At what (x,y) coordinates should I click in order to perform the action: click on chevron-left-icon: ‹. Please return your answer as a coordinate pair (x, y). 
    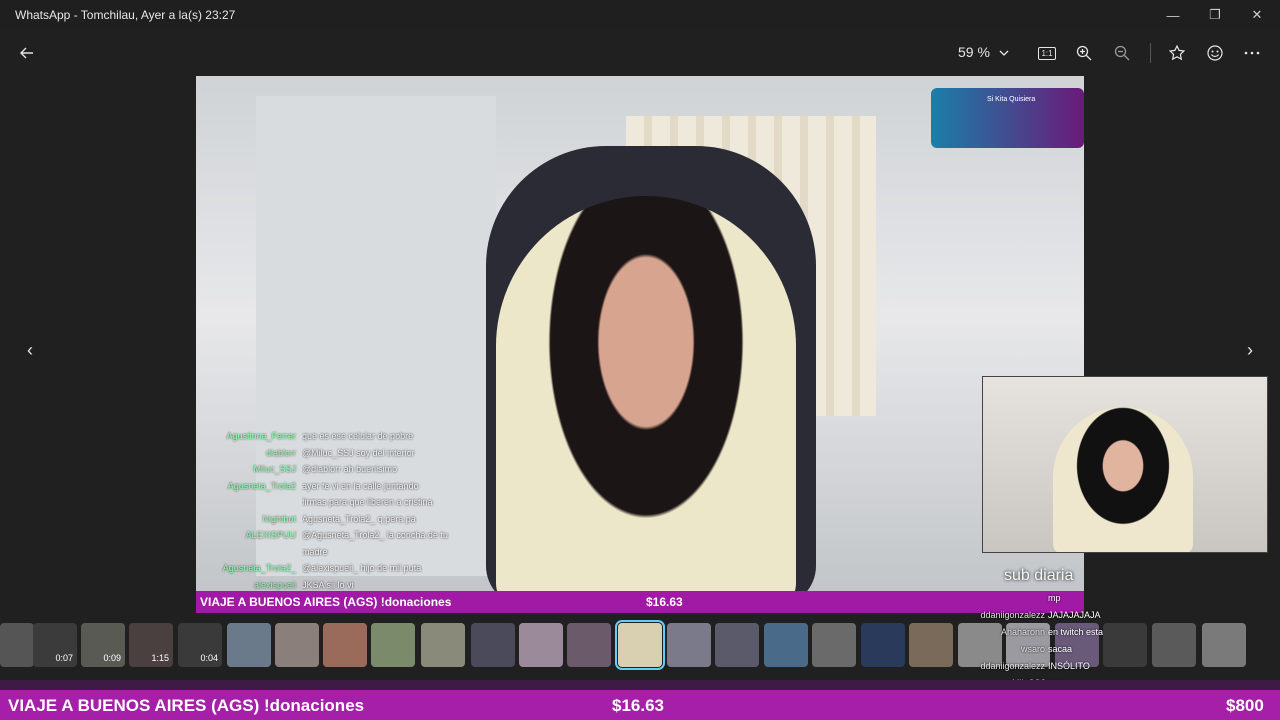
    Looking at the image, I should click on (30, 349).